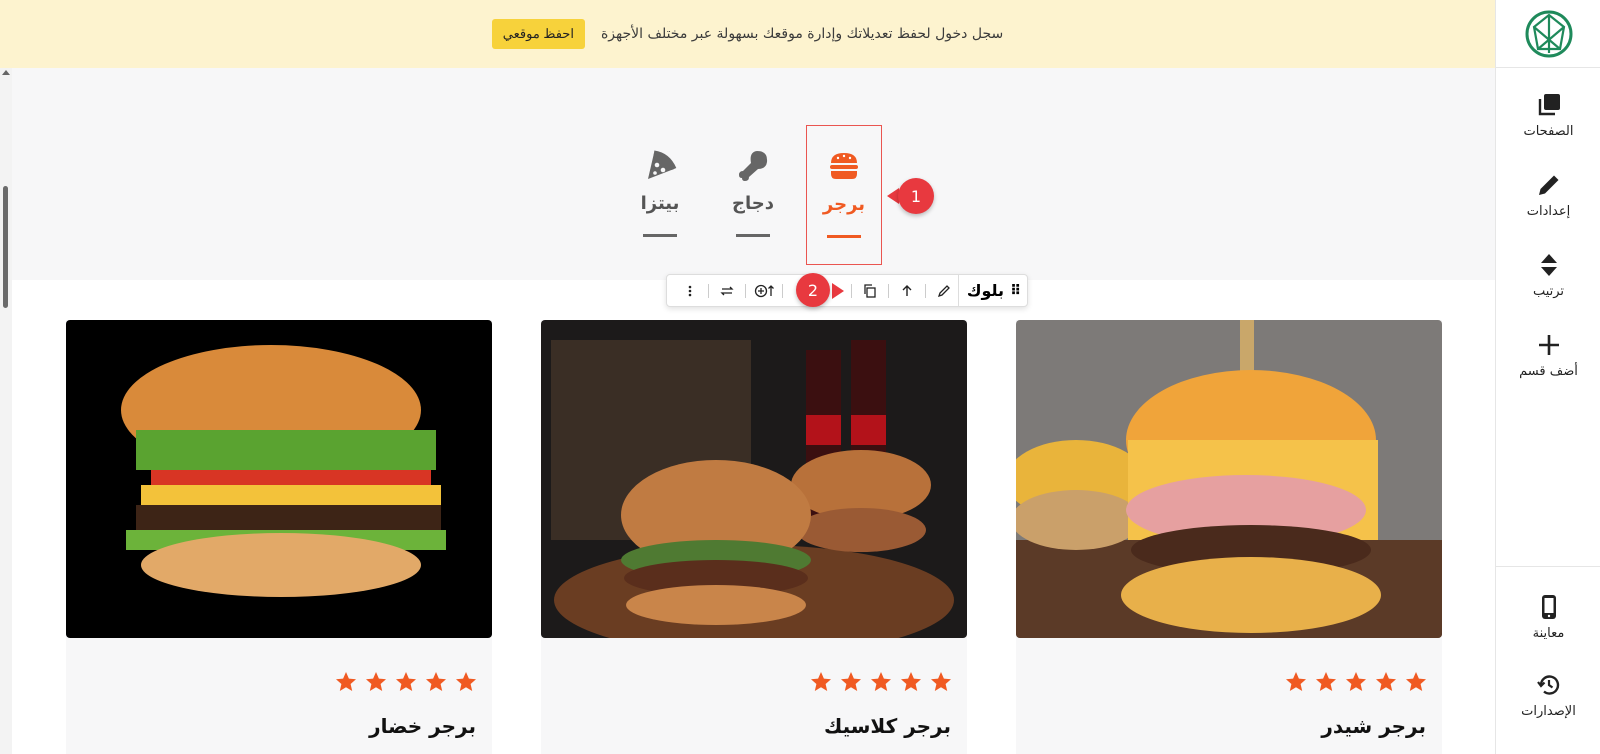  Describe the element at coordinates (1548, 131) in the screenshot. I see `sidebar-item-label: الصفحات` at that location.